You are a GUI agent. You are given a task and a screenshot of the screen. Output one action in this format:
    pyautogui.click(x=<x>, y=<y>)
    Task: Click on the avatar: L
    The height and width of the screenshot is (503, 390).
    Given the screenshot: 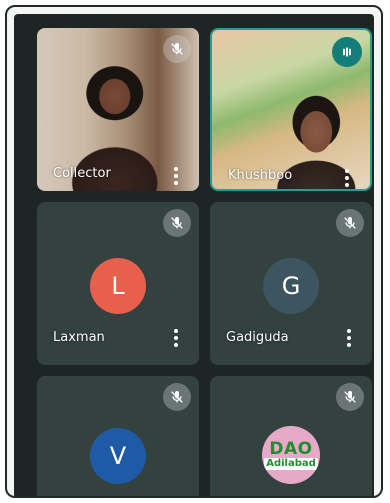 What is the action you would take?
    pyautogui.click(x=118, y=286)
    